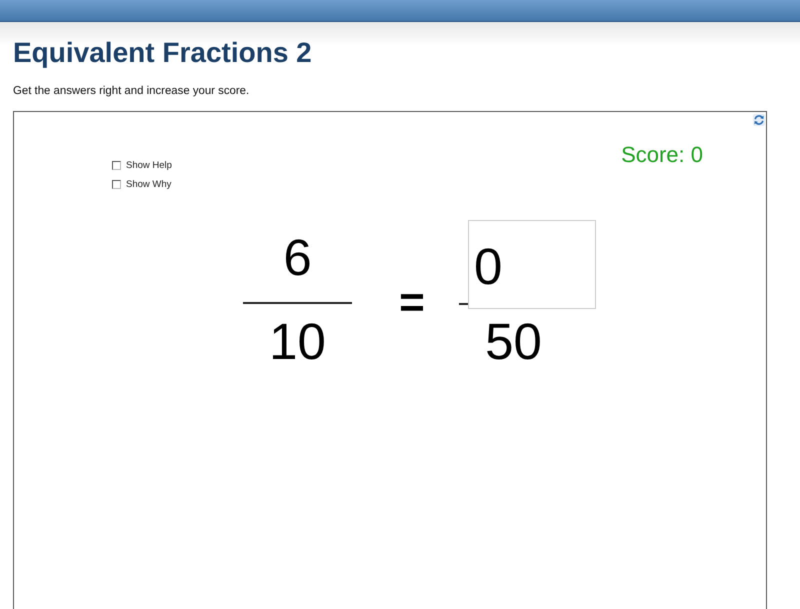 Image resolution: width=800 pixels, height=609 pixels. Describe the element at coordinates (759, 120) in the screenshot. I see `refresh-icon` at that location.